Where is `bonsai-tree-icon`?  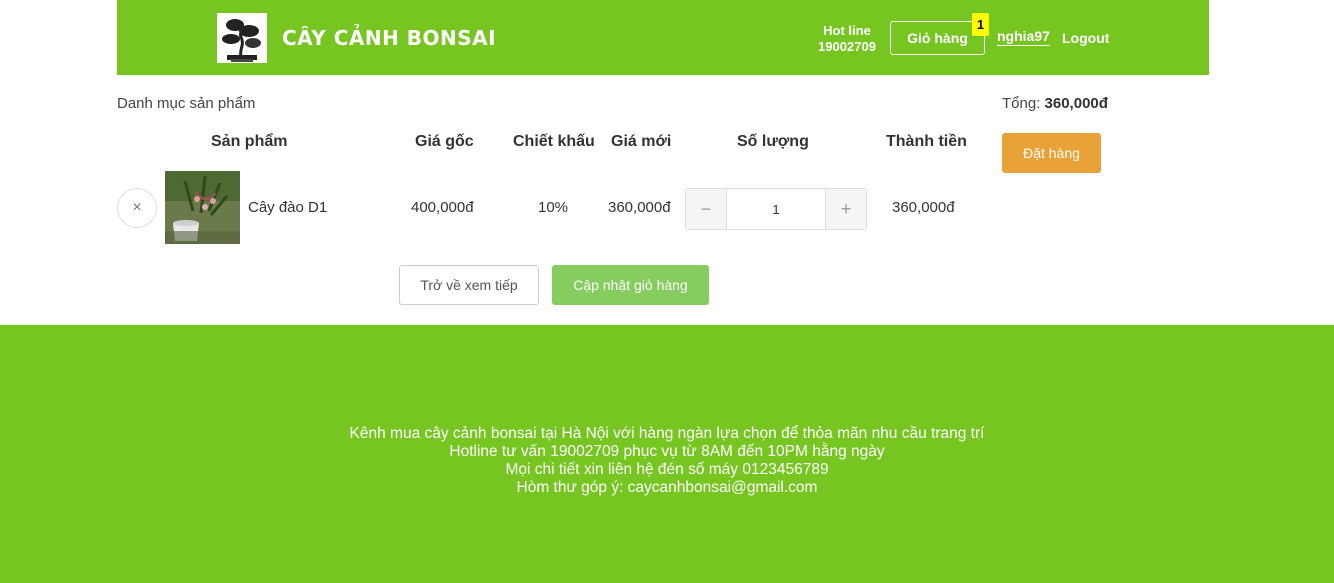
bonsai-tree-icon is located at coordinates (242, 38).